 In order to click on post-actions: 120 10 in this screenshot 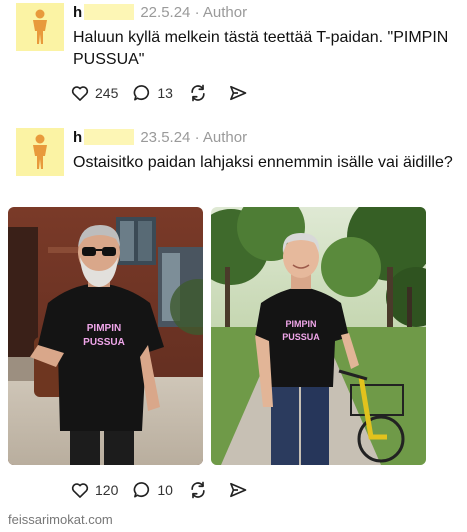, I will do `click(168, 490)`.